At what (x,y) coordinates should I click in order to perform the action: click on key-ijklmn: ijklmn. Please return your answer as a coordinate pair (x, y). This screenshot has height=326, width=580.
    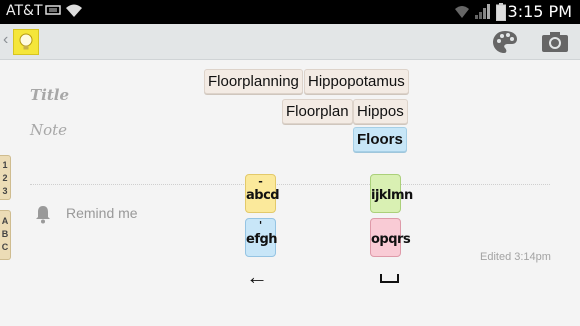
    Looking at the image, I should click on (391, 193).